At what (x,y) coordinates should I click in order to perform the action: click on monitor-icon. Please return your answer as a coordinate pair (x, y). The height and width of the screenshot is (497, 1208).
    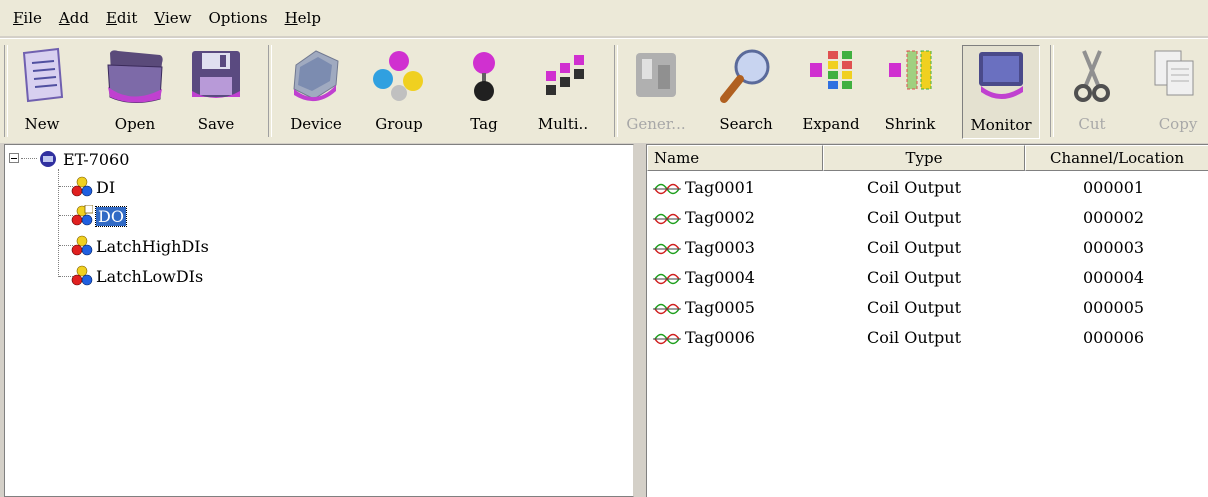
    Looking at the image, I should click on (1001, 75).